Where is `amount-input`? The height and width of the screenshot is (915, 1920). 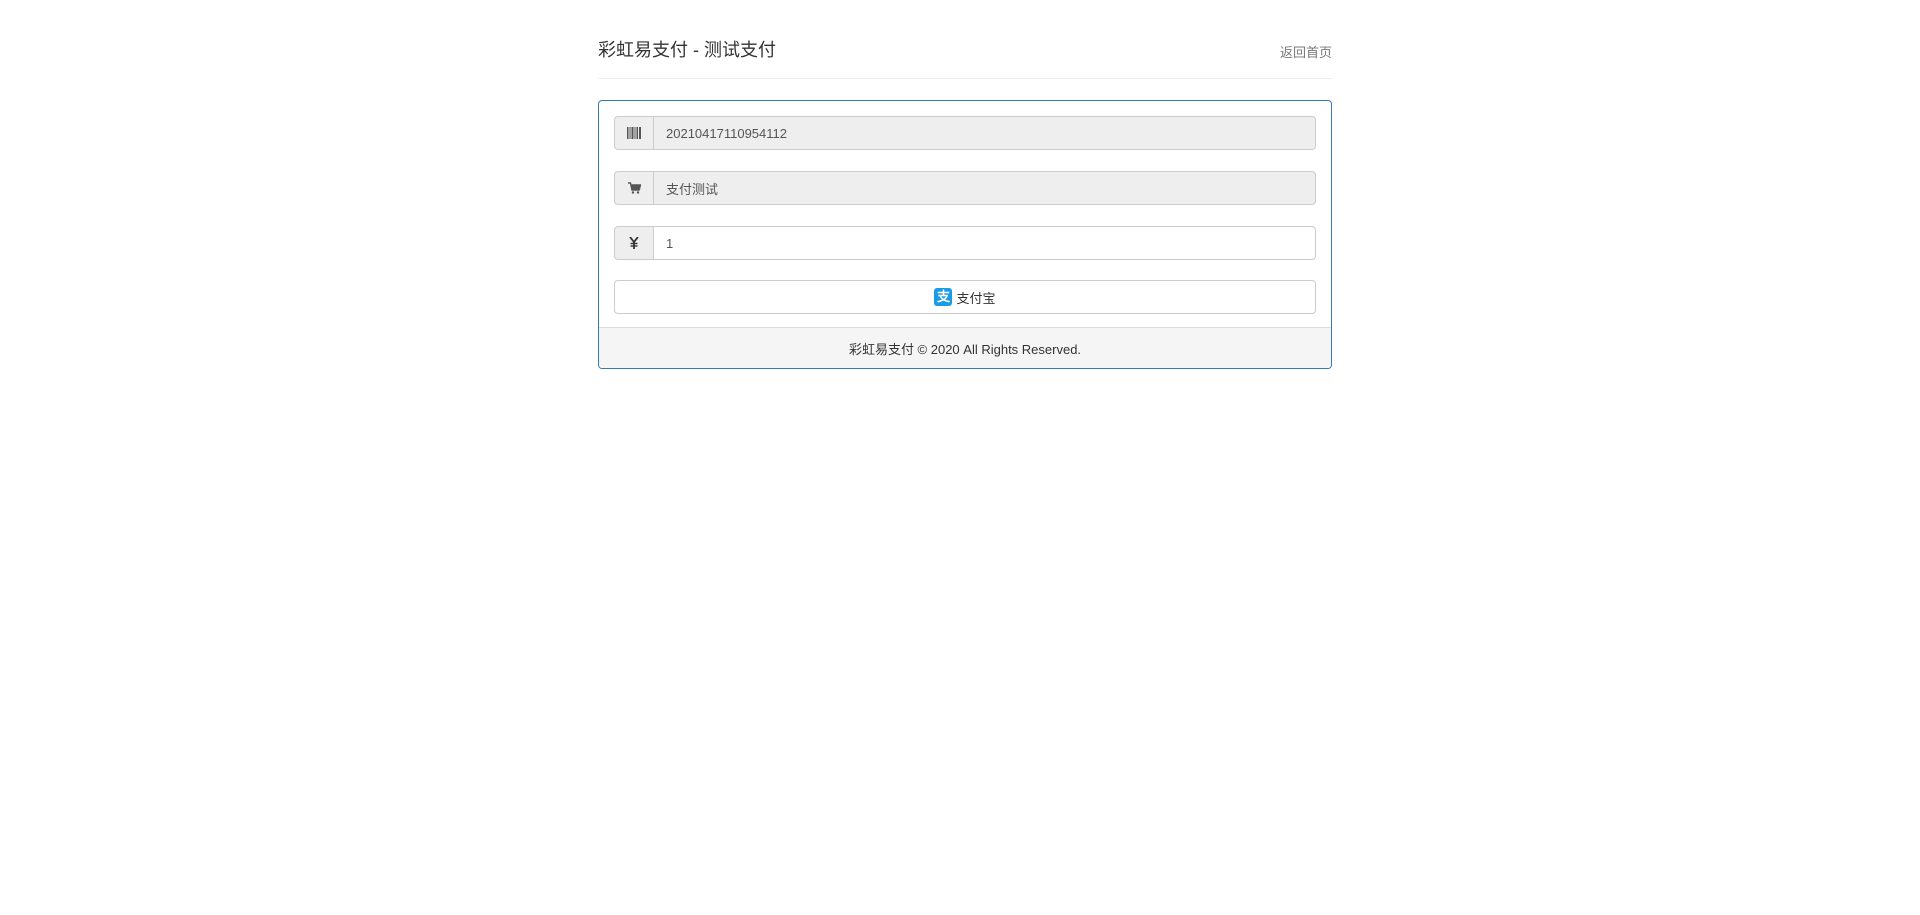 amount-input is located at coordinates (984, 243).